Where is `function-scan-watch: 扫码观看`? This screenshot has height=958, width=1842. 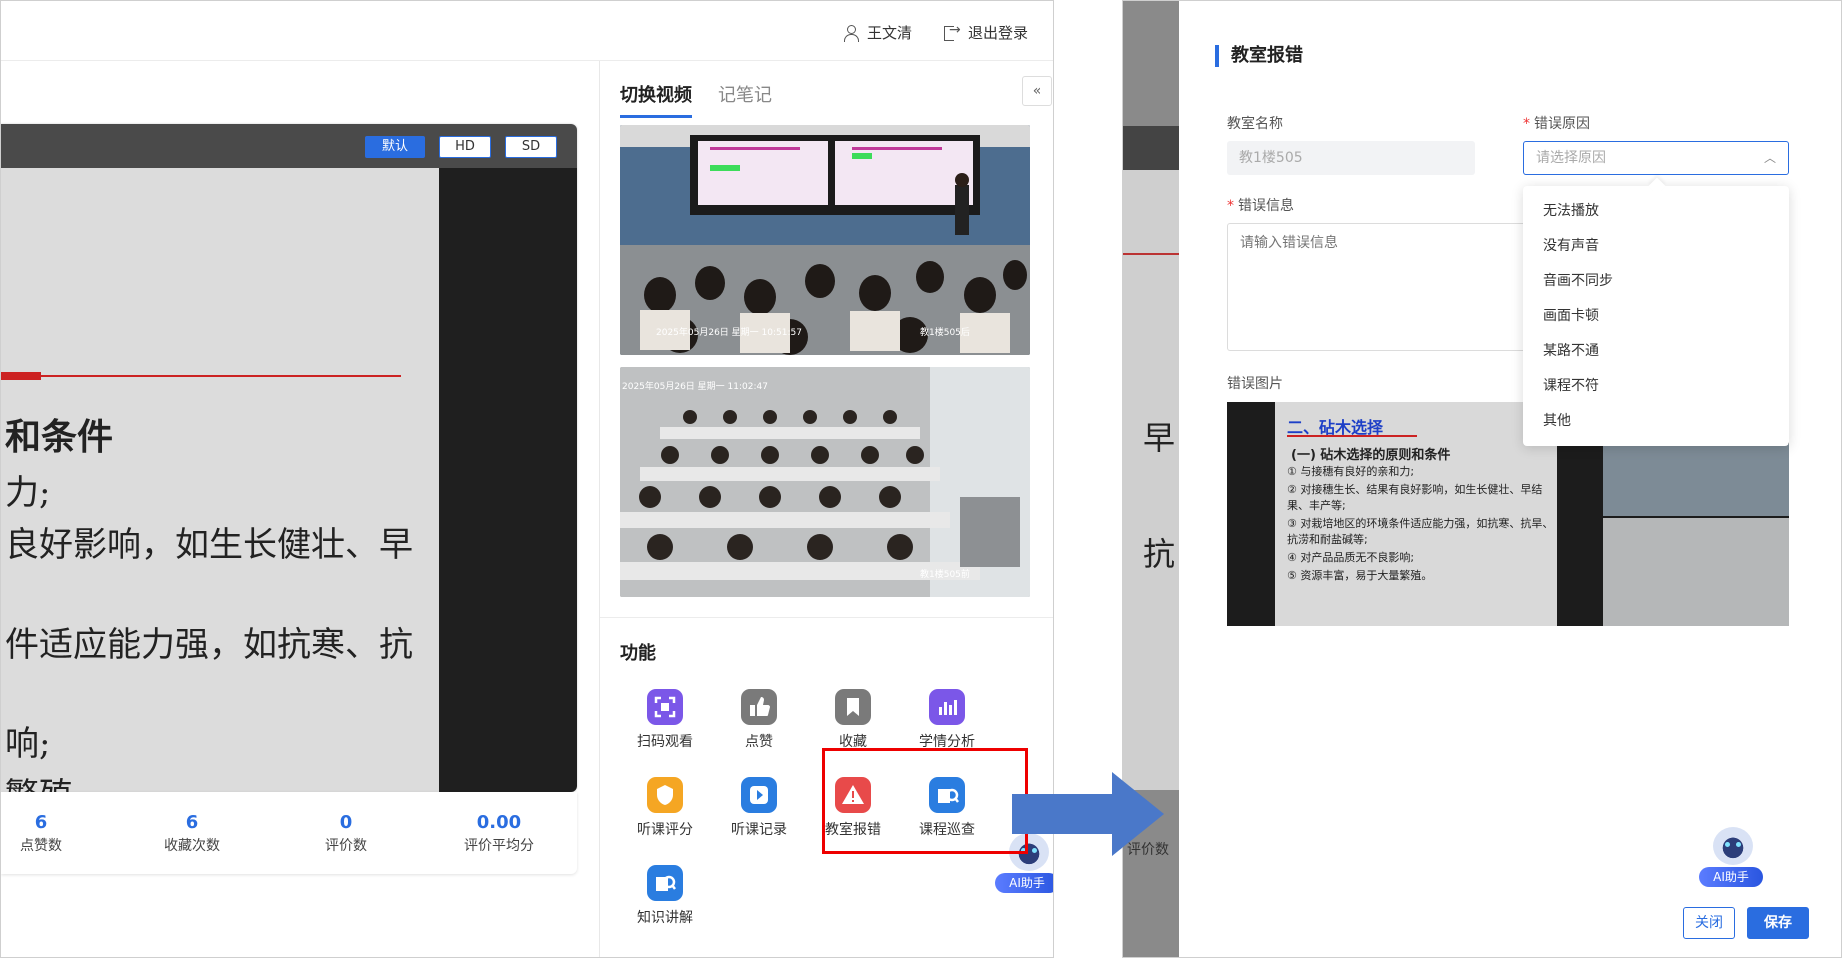 function-scan-watch: 扫码观看 is located at coordinates (665, 720).